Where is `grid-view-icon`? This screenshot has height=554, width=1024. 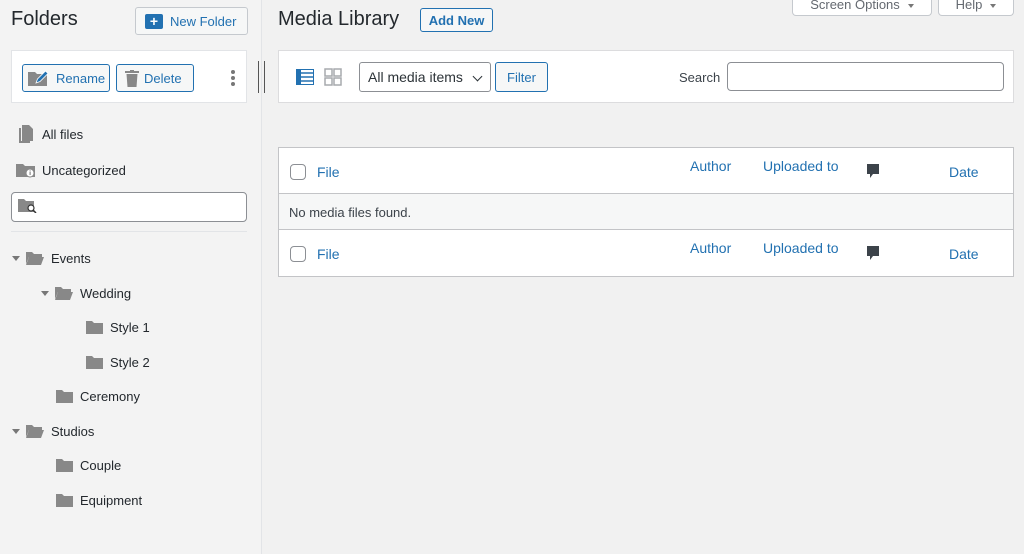 grid-view-icon is located at coordinates (333, 77).